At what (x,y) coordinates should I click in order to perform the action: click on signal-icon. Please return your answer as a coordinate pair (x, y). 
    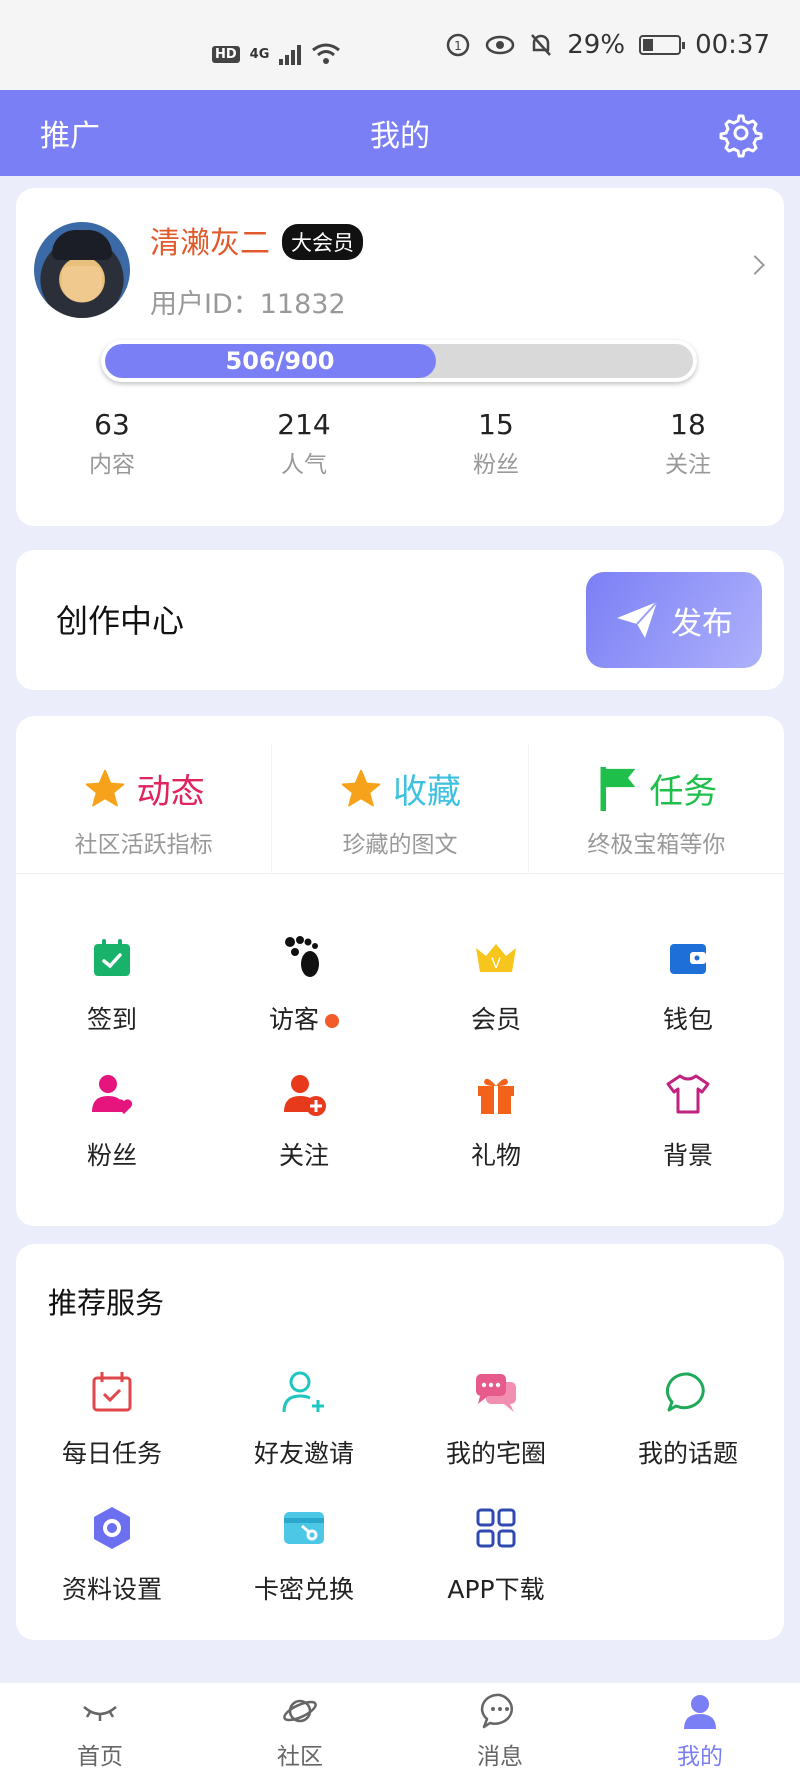
    Looking at the image, I should click on (290, 54).